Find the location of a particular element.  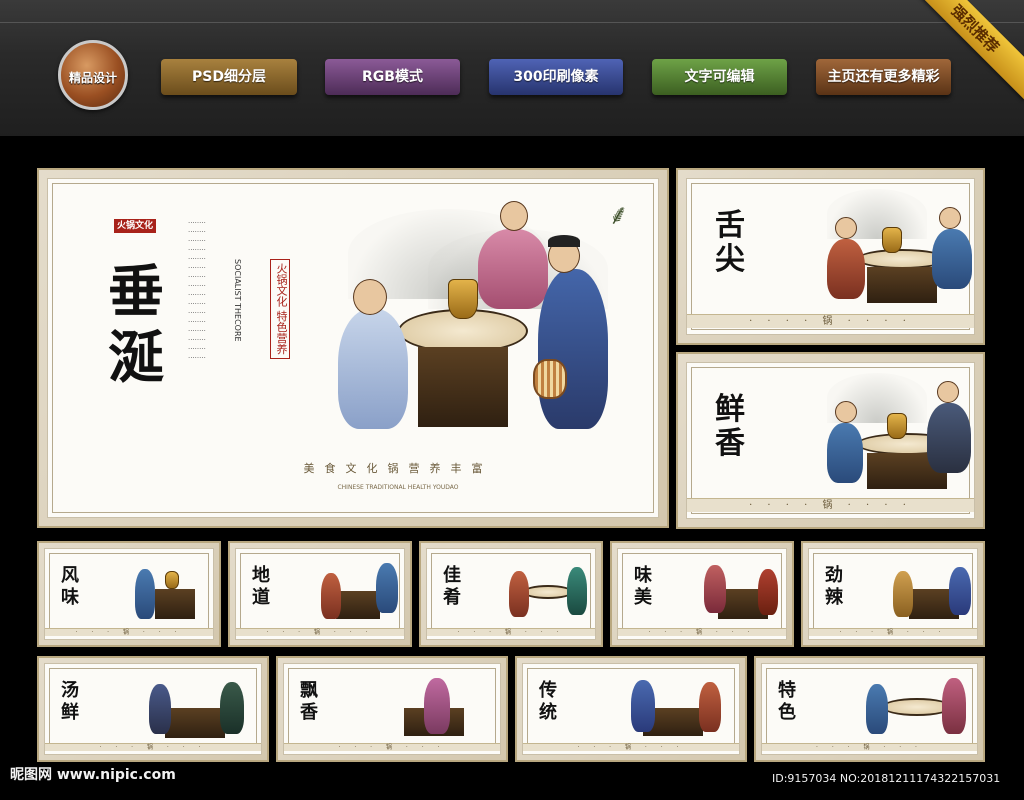

small-poster-canvas: 特色 · · · 锅 · · · is located at coordinates (869, 709).